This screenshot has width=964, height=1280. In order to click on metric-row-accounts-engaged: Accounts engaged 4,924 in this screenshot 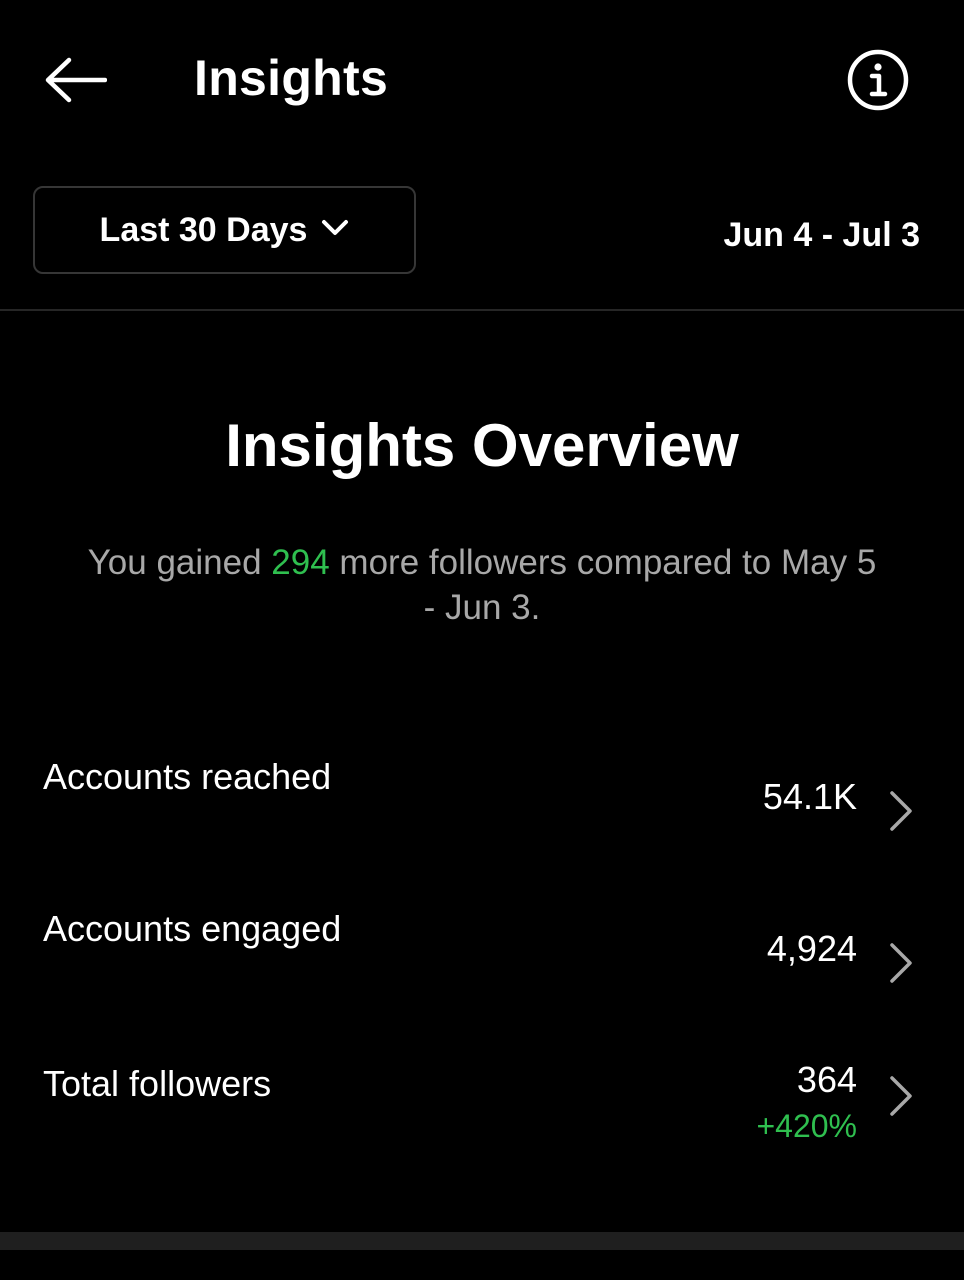, I will do `click(482, 967)`.